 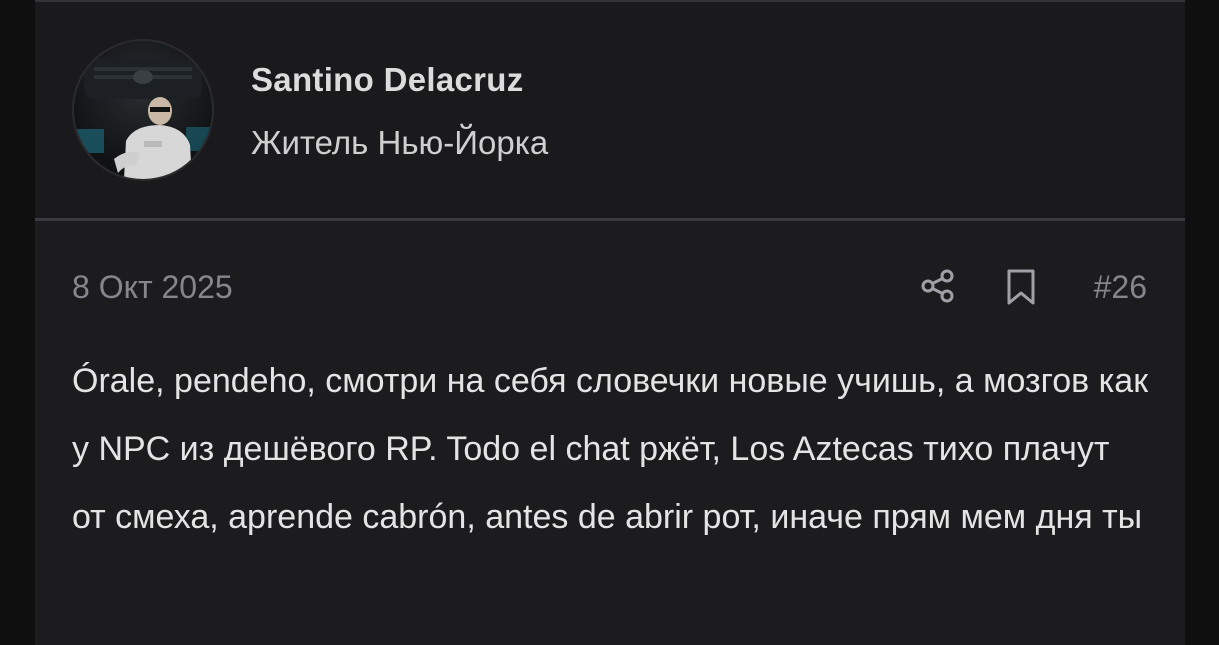 What do you see at coordinates (143, 119) in the screenshot?
I see `character-avatar-icon` at bounding box center [143, 119].